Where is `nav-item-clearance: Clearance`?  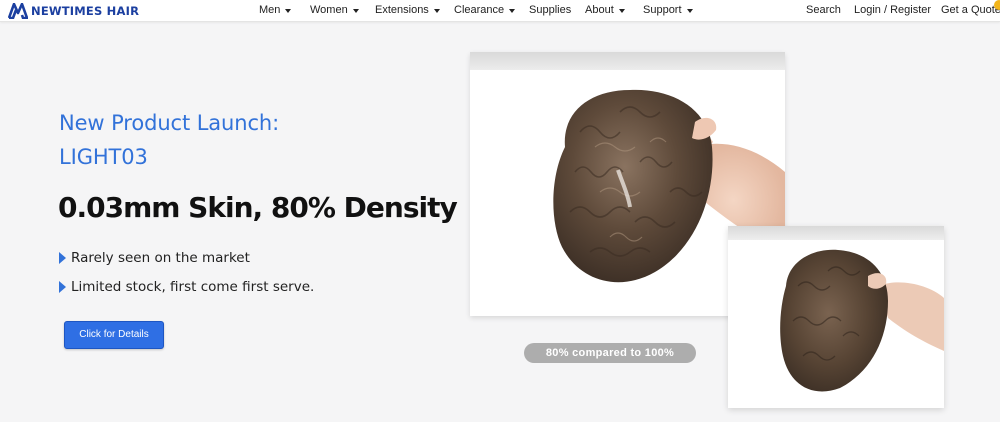
nav-item-clearance: Clearance is located at coordinates (485, 10).